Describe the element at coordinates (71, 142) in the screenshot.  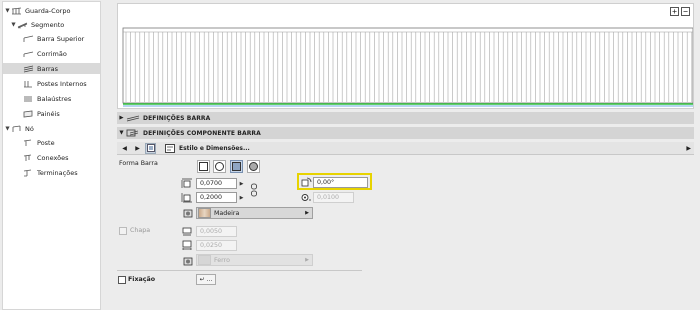
I see `tree-item-poste: Poste` at that location.